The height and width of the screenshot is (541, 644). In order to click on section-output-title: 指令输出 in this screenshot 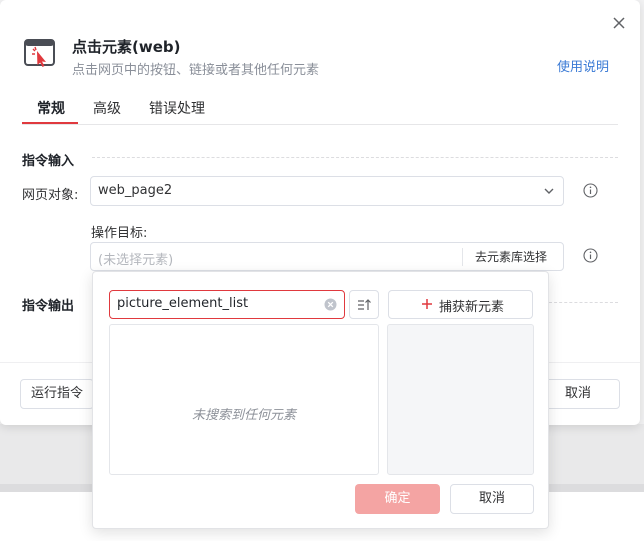, I will do `click(48, 306)`.